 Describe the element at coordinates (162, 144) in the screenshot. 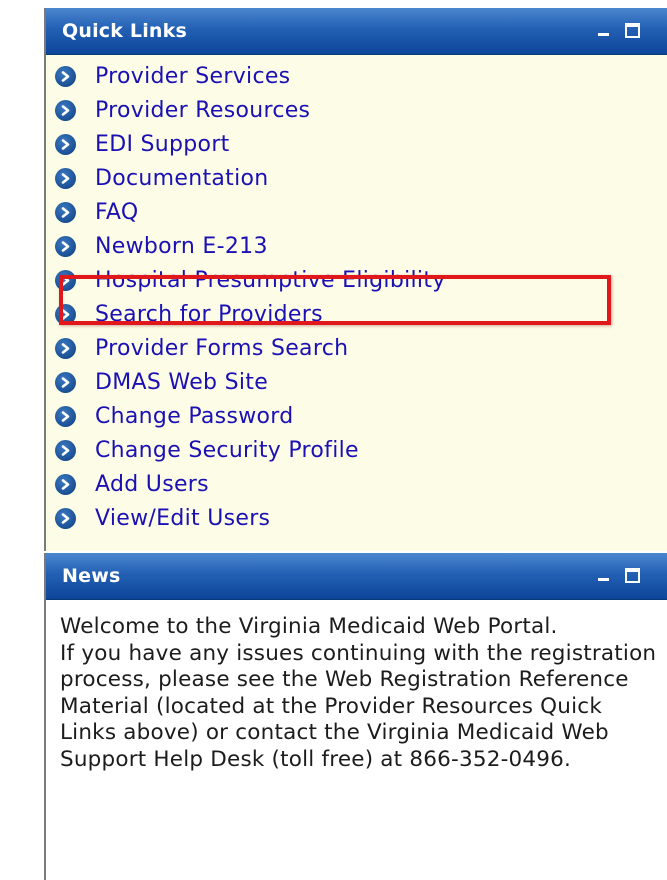

I see `quick-link-label: EDI Support` at that location.